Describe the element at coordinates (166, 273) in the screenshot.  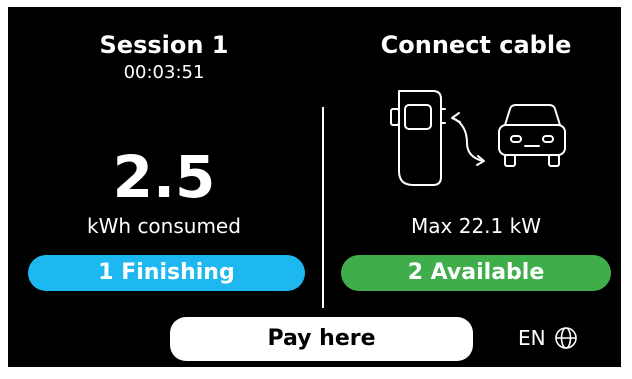
I see `status-finishing: 1 Finishing` at that location.